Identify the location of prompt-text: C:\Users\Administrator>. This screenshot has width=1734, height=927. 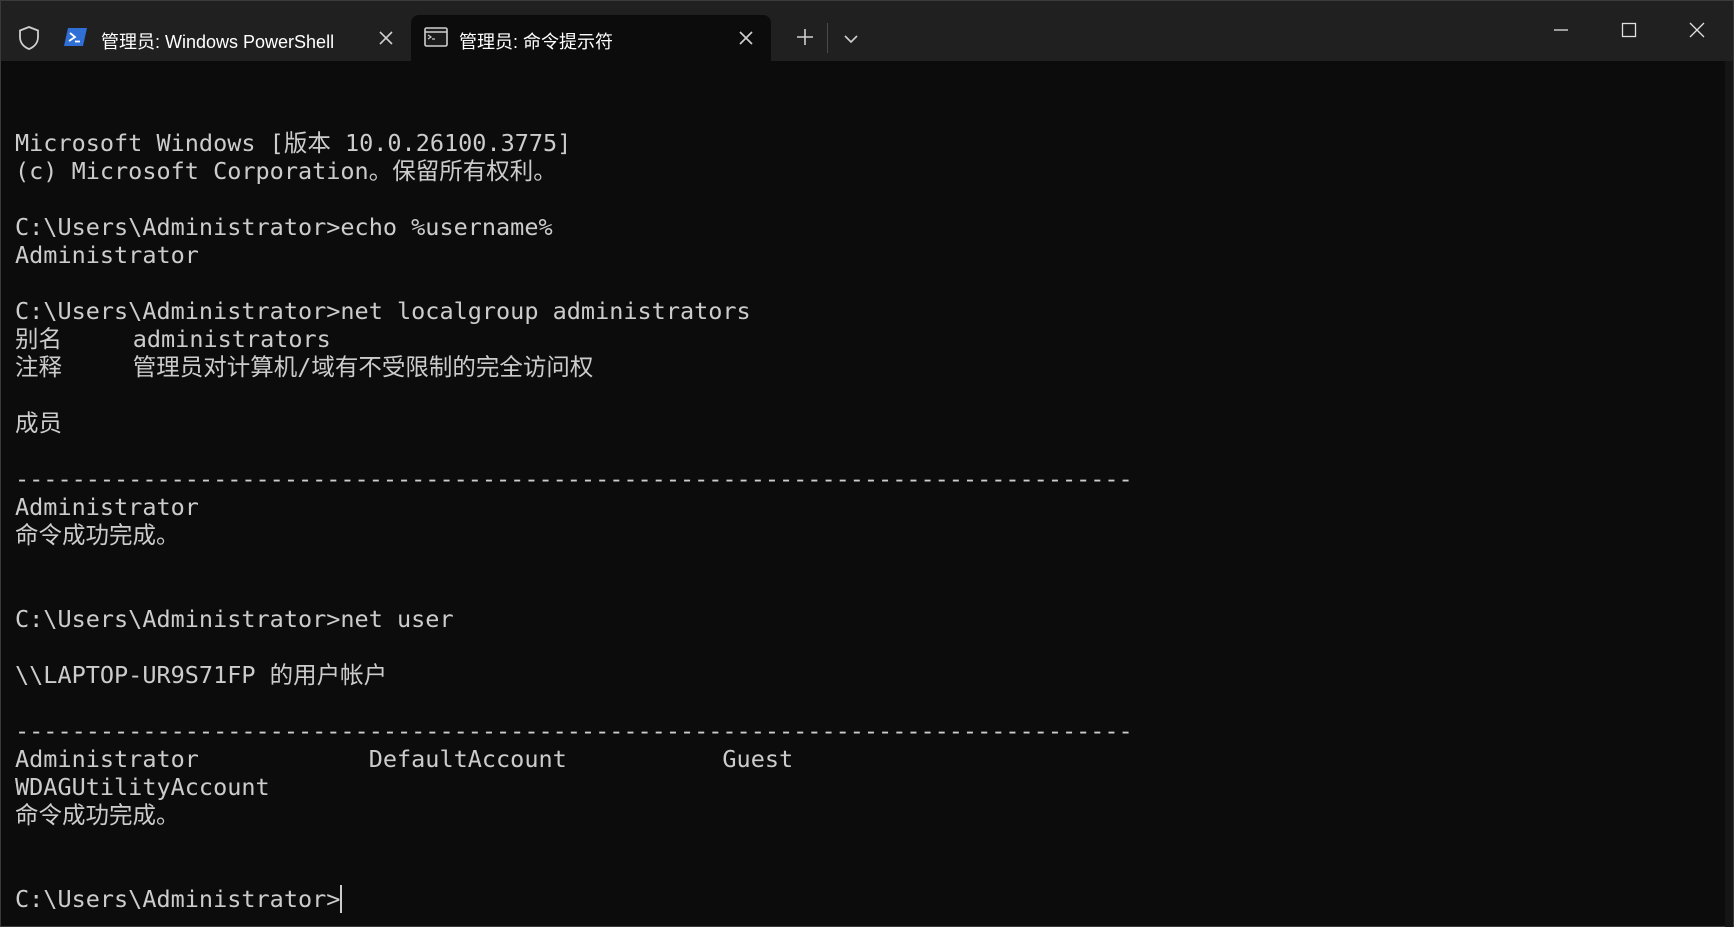
(178, 899).